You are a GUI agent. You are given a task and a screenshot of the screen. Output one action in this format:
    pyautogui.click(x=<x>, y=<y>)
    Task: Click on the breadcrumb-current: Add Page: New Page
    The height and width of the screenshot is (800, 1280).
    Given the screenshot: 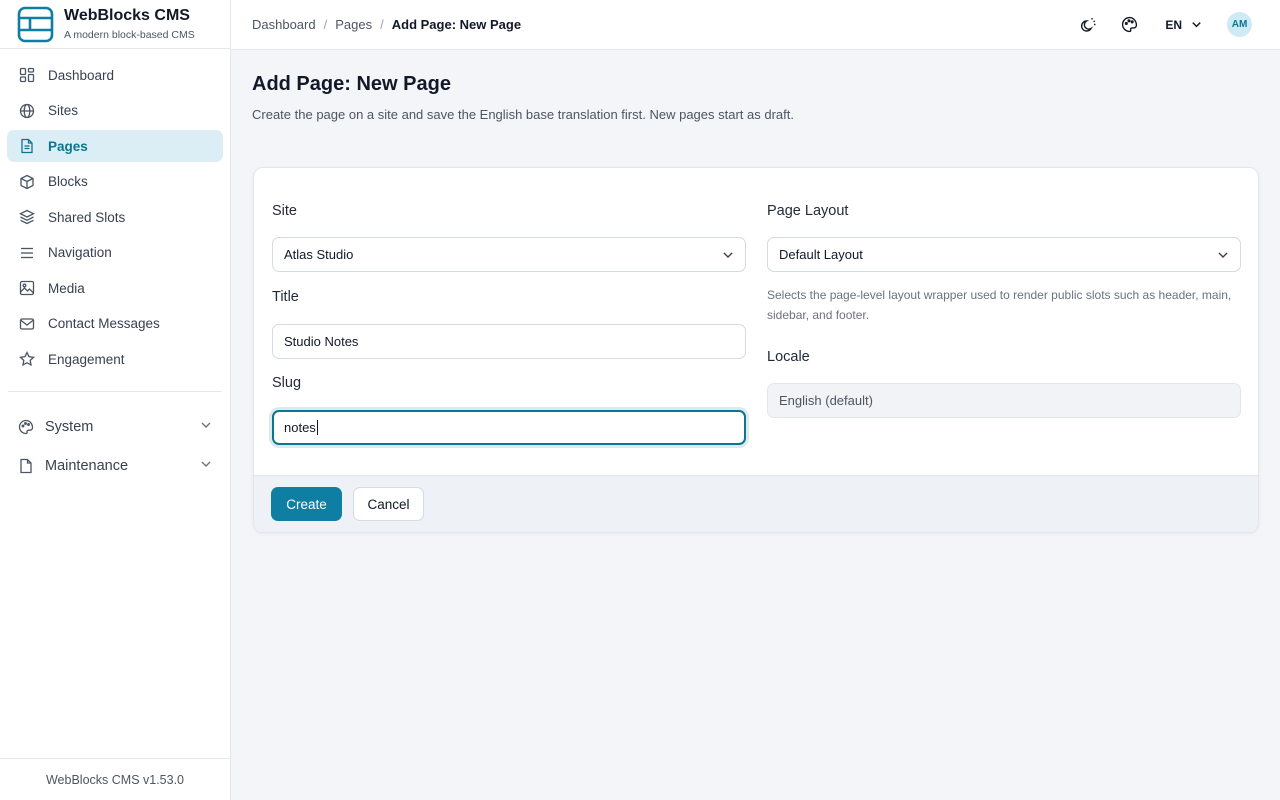 What is the action you would take?
    pyautogui.click(x=456, y=24)
    